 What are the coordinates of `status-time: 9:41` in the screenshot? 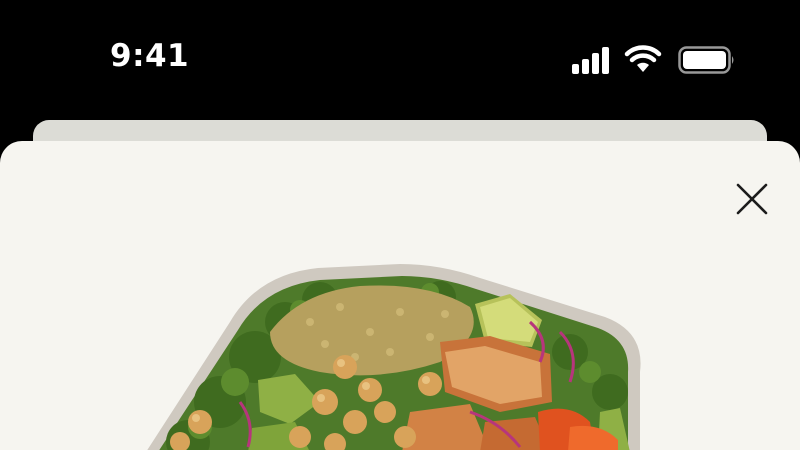 It's located at (150, 56).